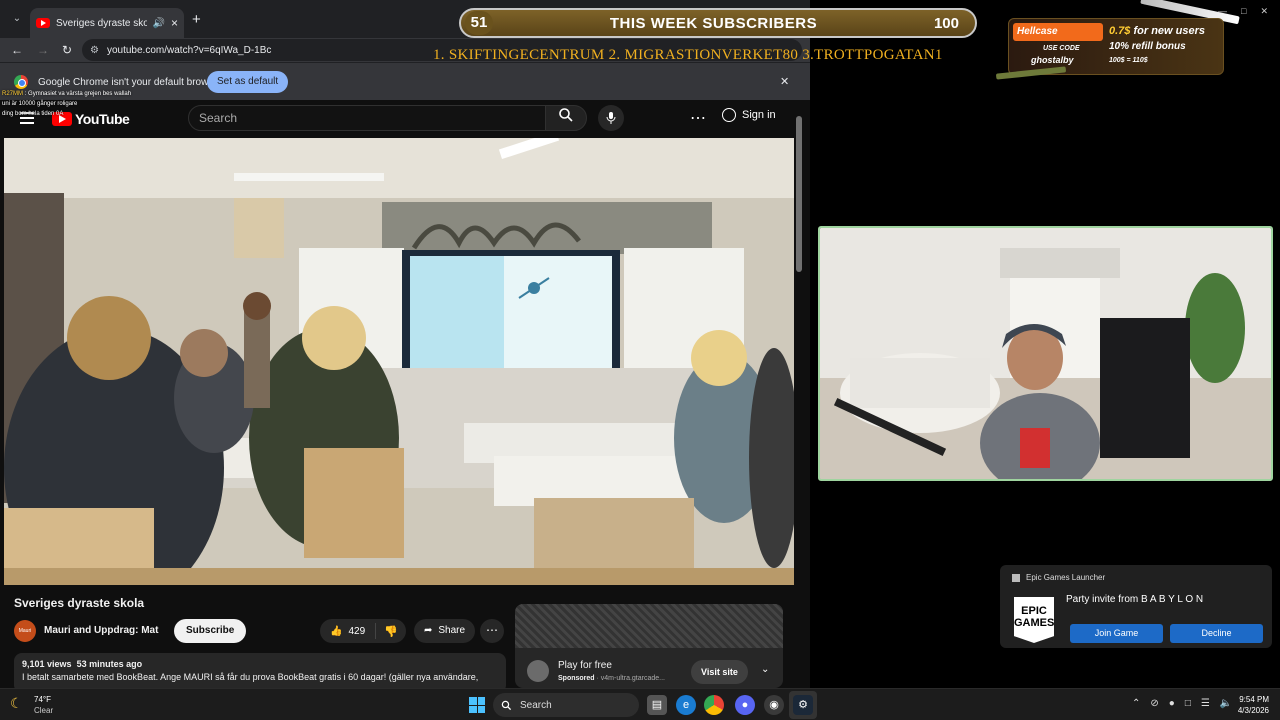  What do you see at coordinates (17, 19) in the screenshot?
I see `tab-search-button: ⌄` at bounding box center [17, 19].